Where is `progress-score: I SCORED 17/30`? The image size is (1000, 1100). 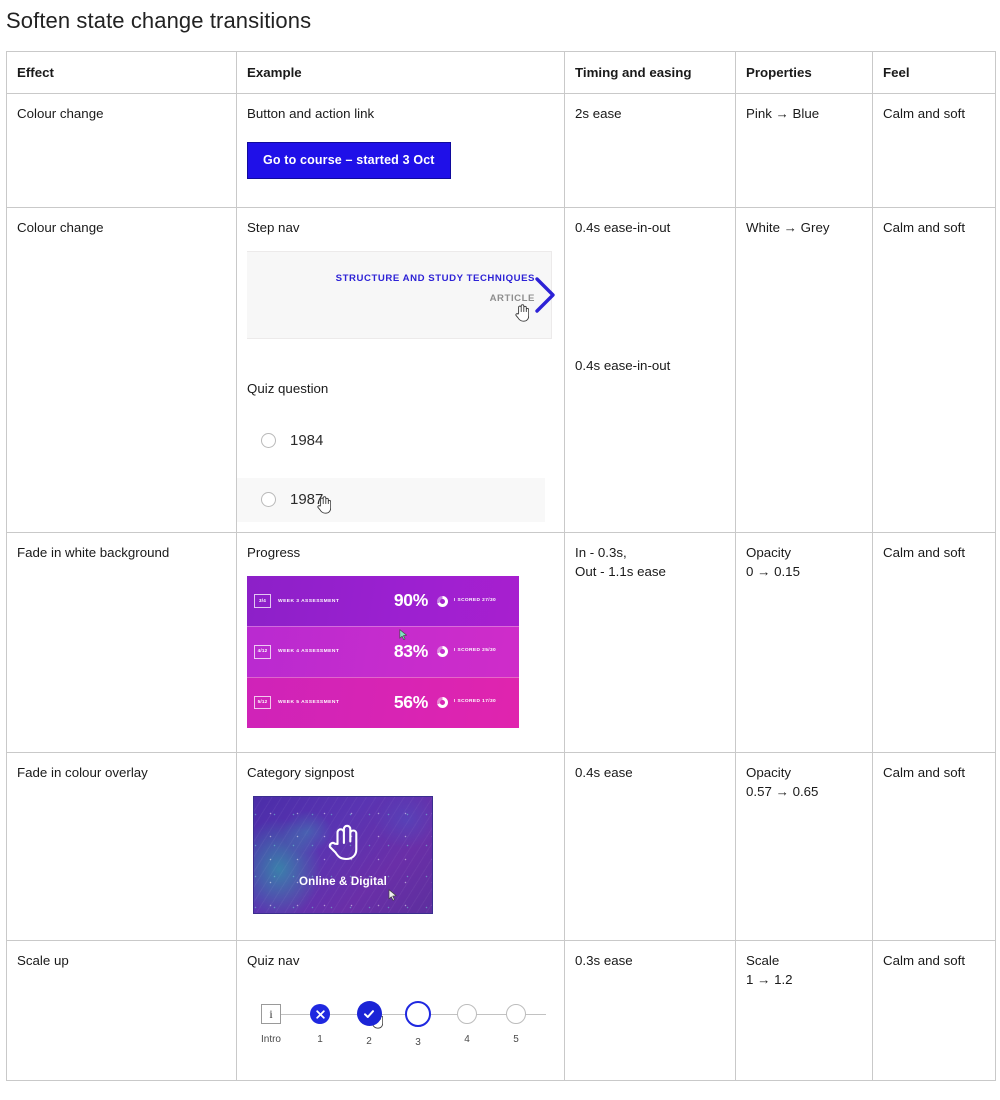 progress-score: I SCORED 17/30 is located at coordinates (475, 701).